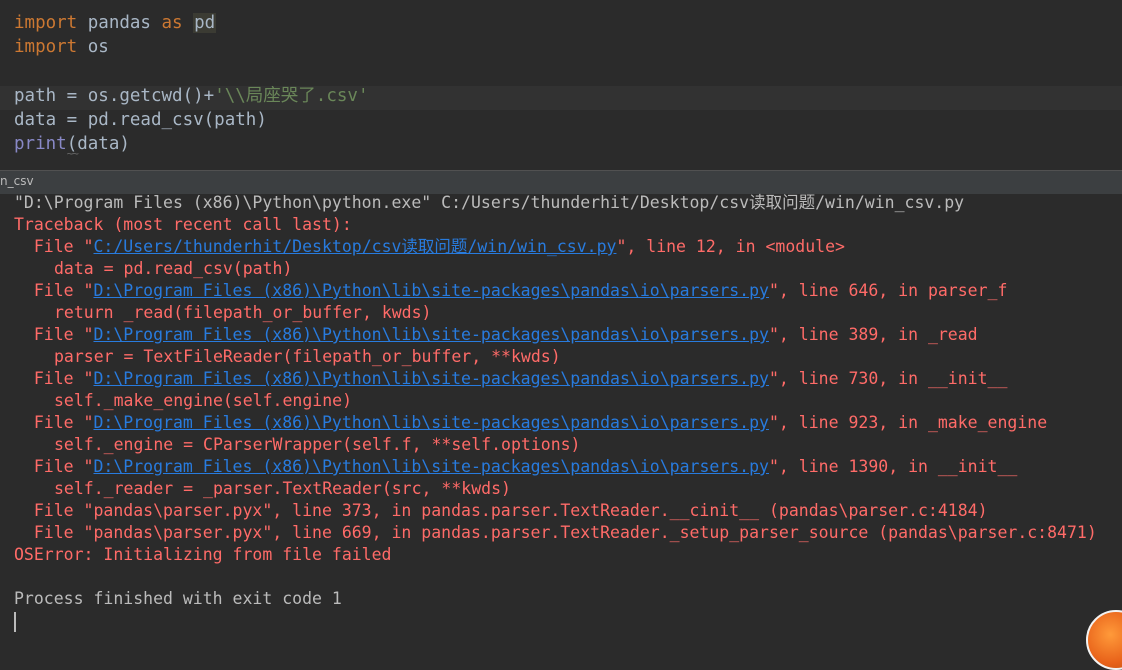  Describe the element at coordinates (203, 554) in the screenshot. I see `error-message: OSError: Initializing from file failed` at that location.